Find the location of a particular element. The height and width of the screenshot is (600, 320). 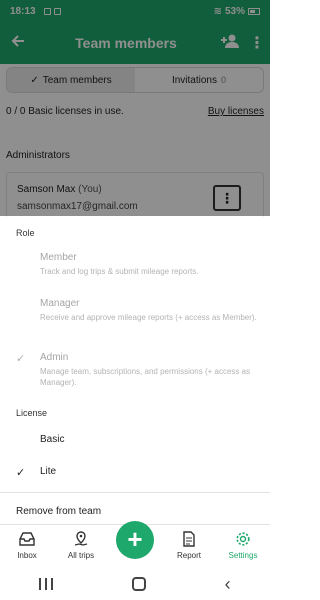

role-section-label: Role is located at coordinates (25, 233).